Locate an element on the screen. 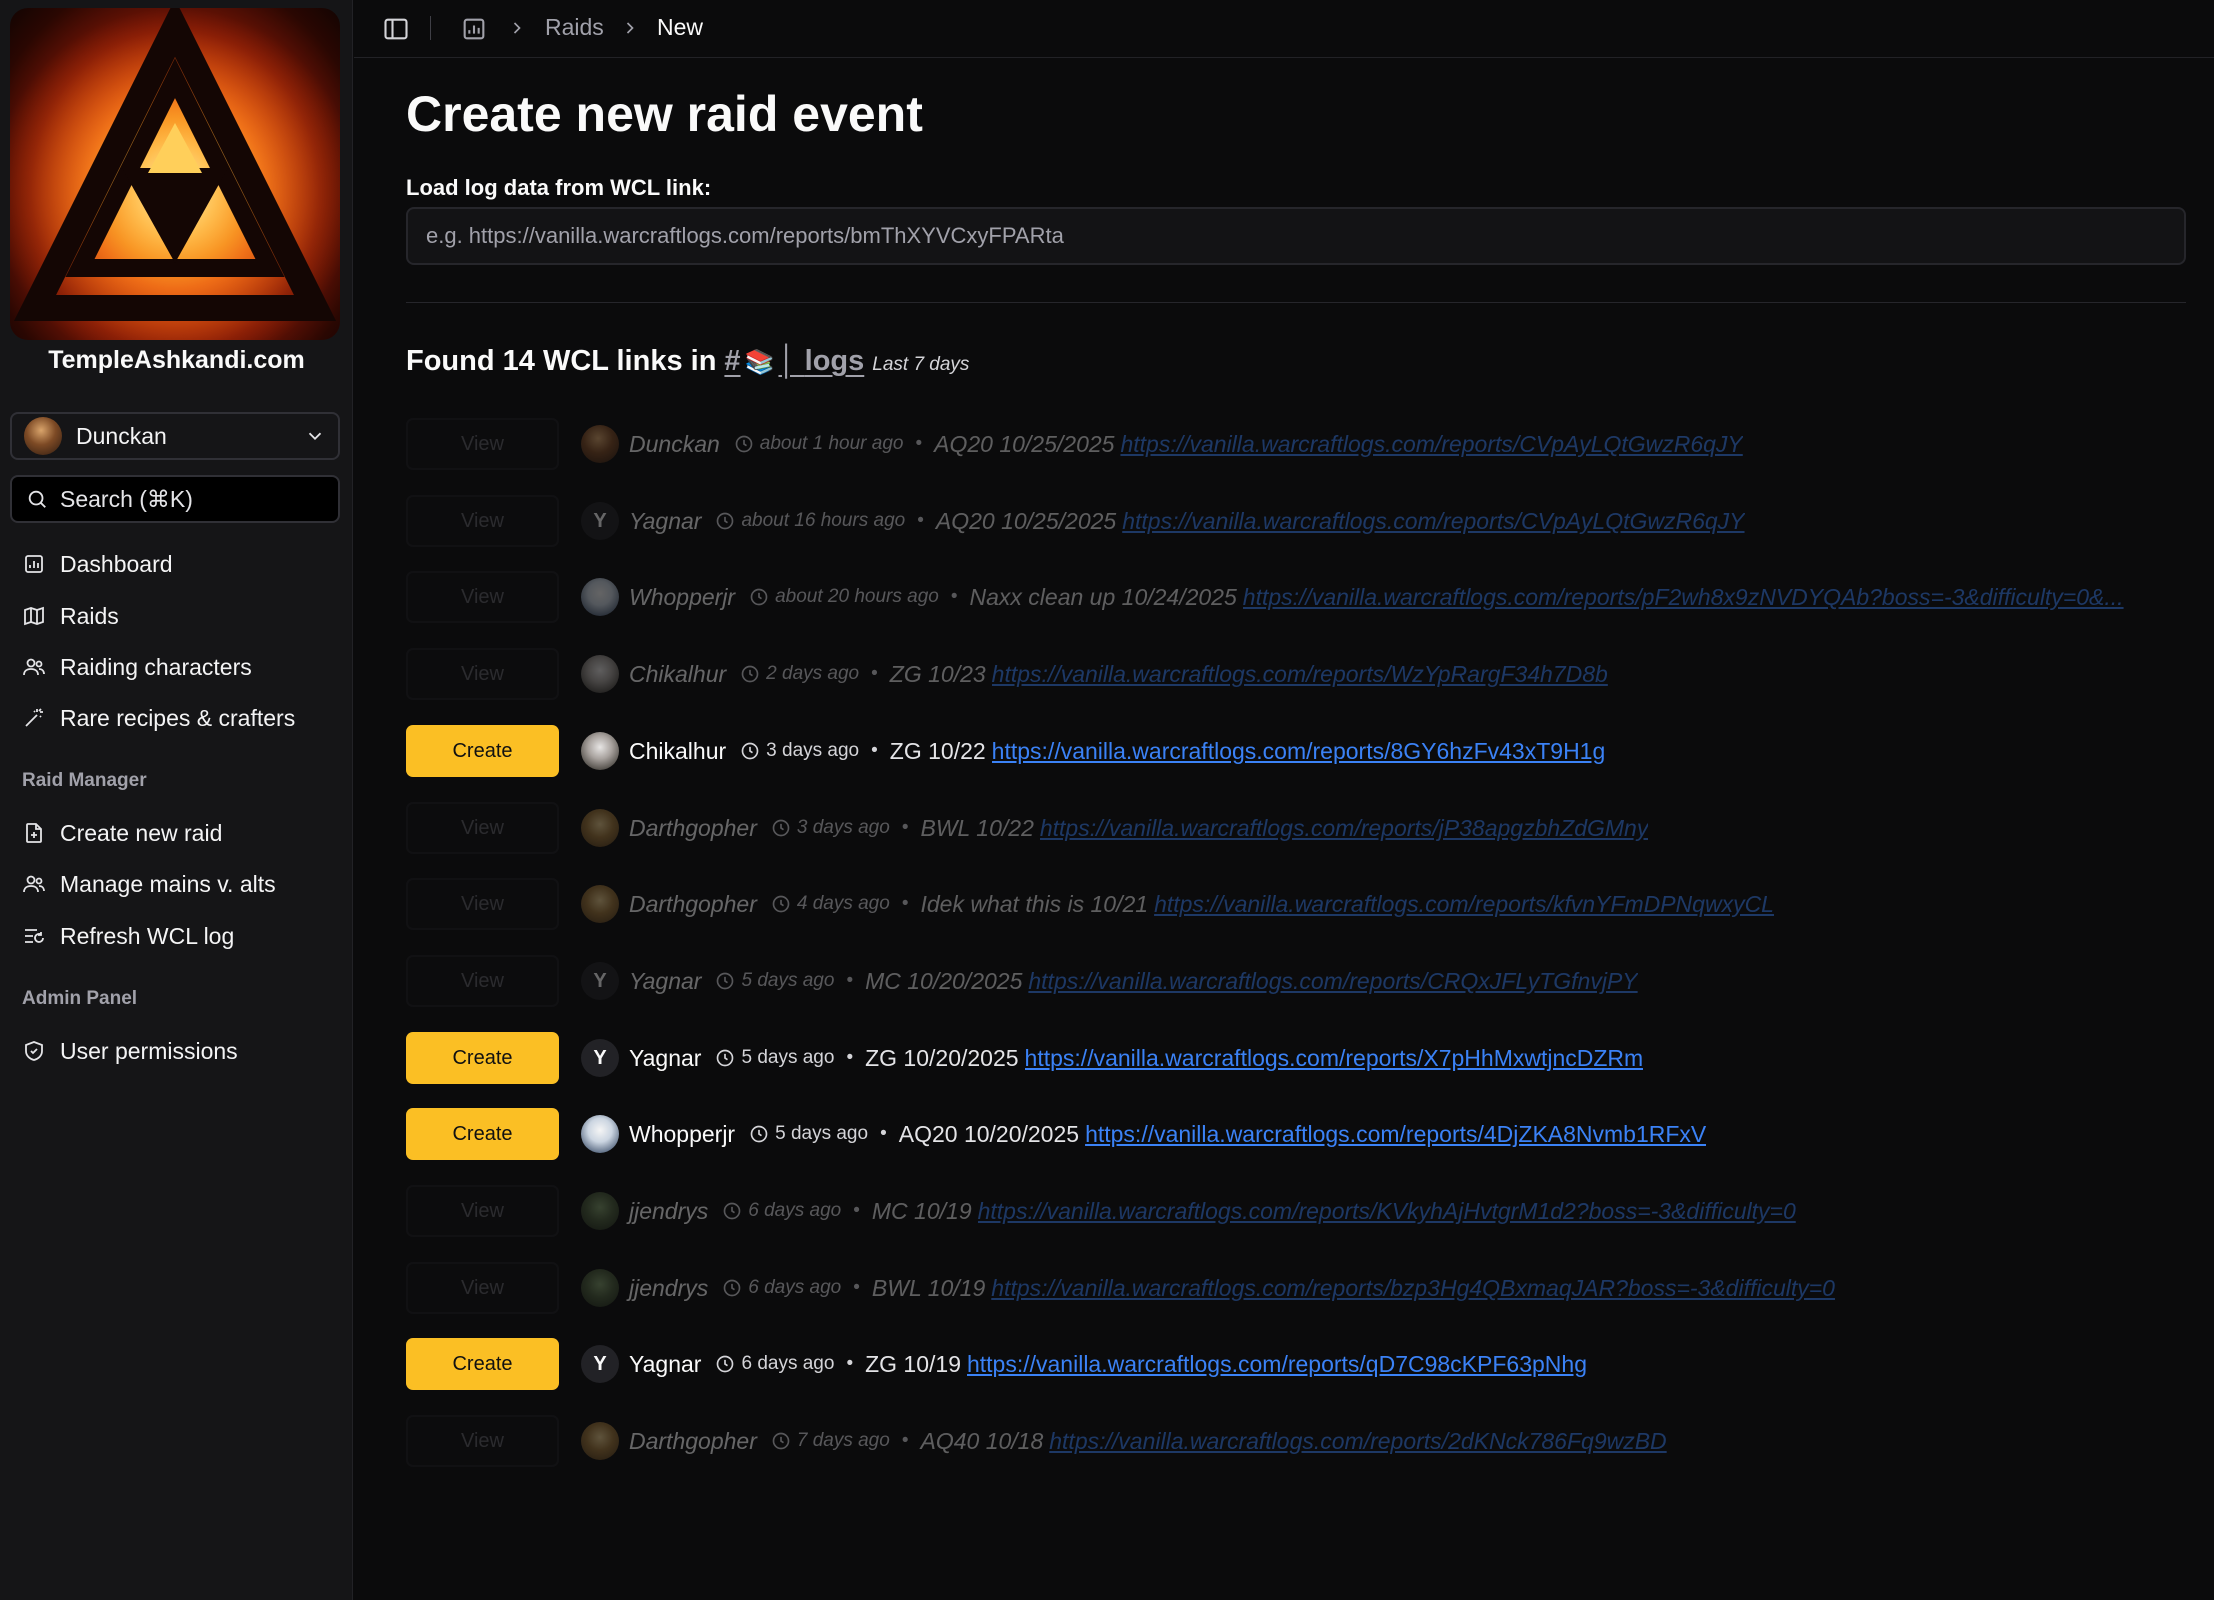  books-icon: 📚 is located at coordinates (759, 362).